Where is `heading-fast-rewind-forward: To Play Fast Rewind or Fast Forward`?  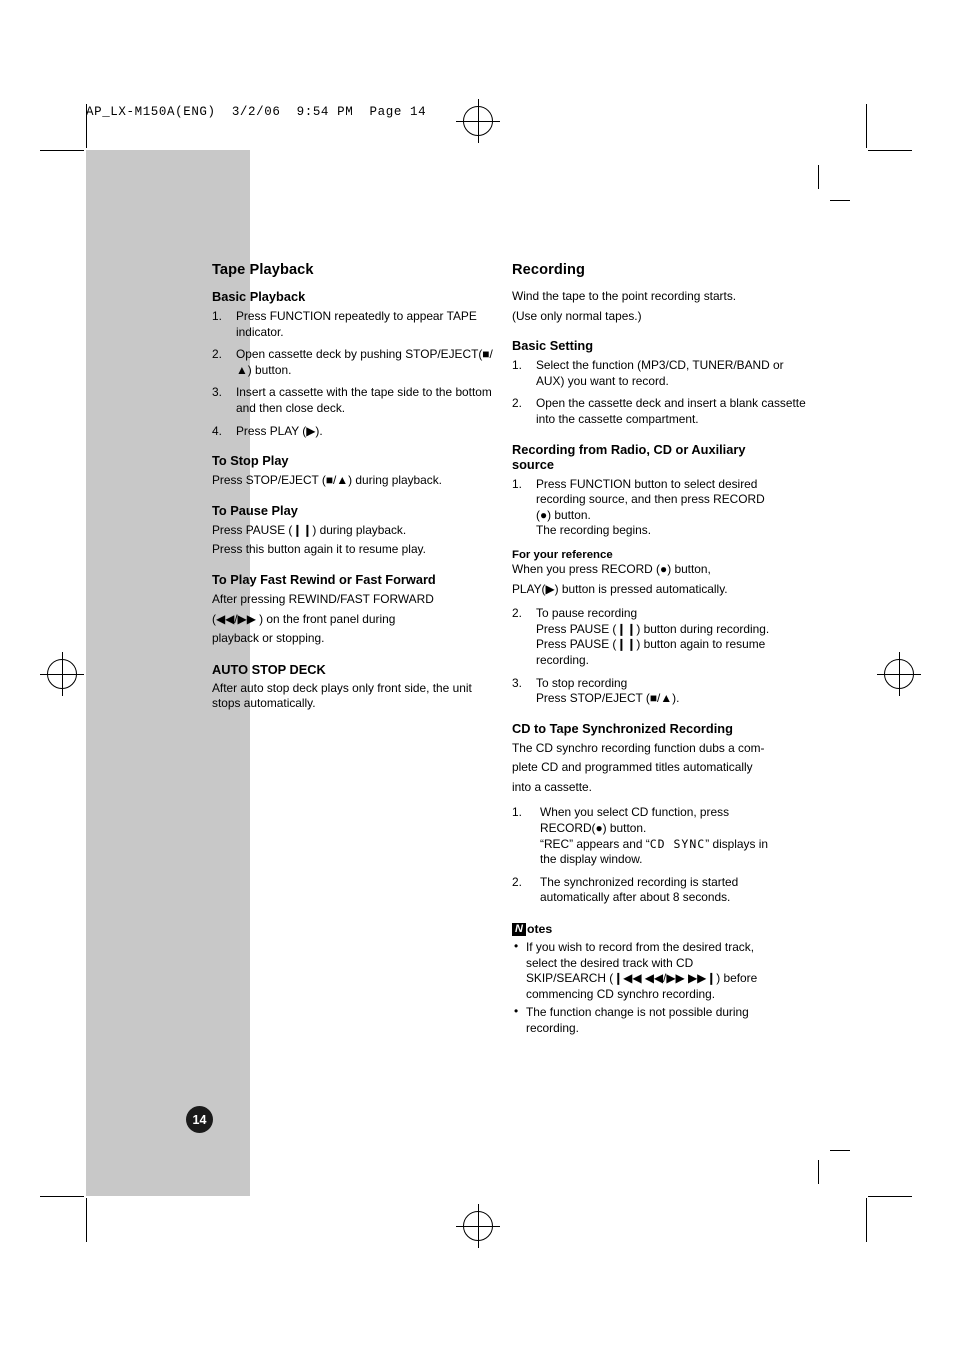
heading-fast-rewind-forward: To Play Fast Rewind or Fast Forward is located at coordinates (324, 579).